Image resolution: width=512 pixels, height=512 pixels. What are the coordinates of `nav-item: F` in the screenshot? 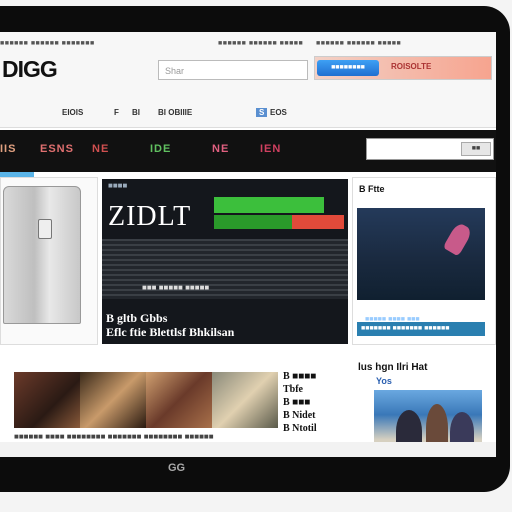 It's located at (116, 112).